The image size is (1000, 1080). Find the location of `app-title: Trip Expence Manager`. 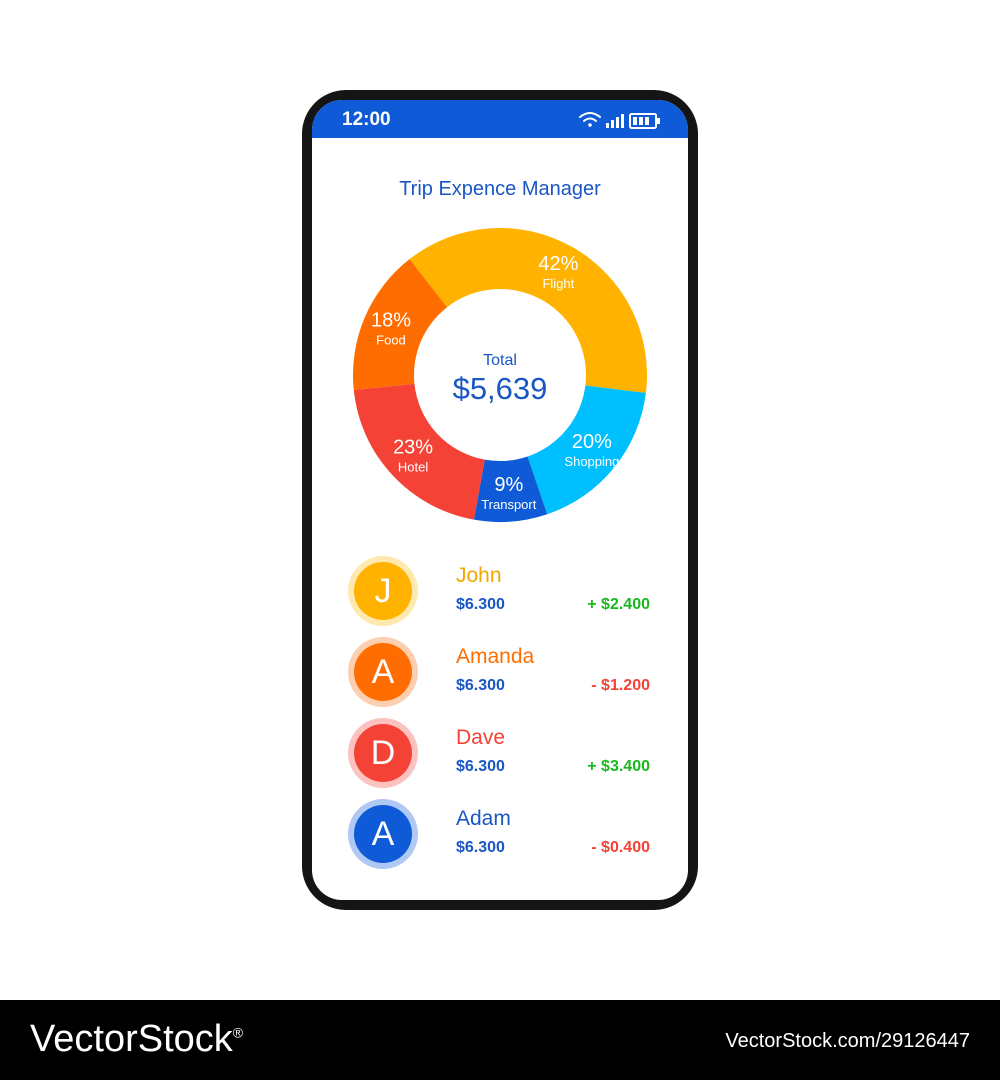

app-title: Trip Expence Manager is located at coordinates (500, 189).